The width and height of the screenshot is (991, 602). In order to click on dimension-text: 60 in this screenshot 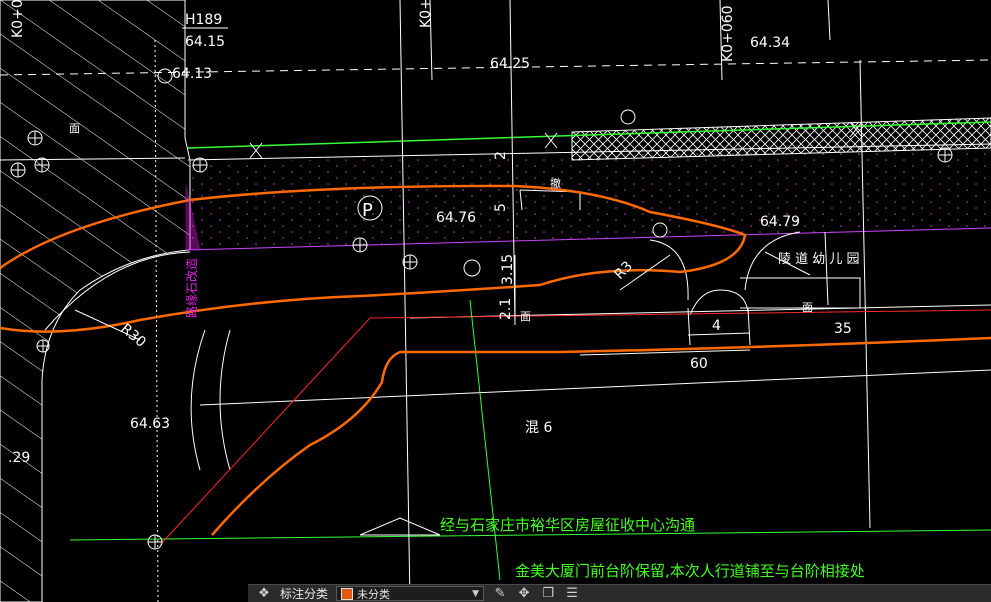, I will do `click(699, 364)`.